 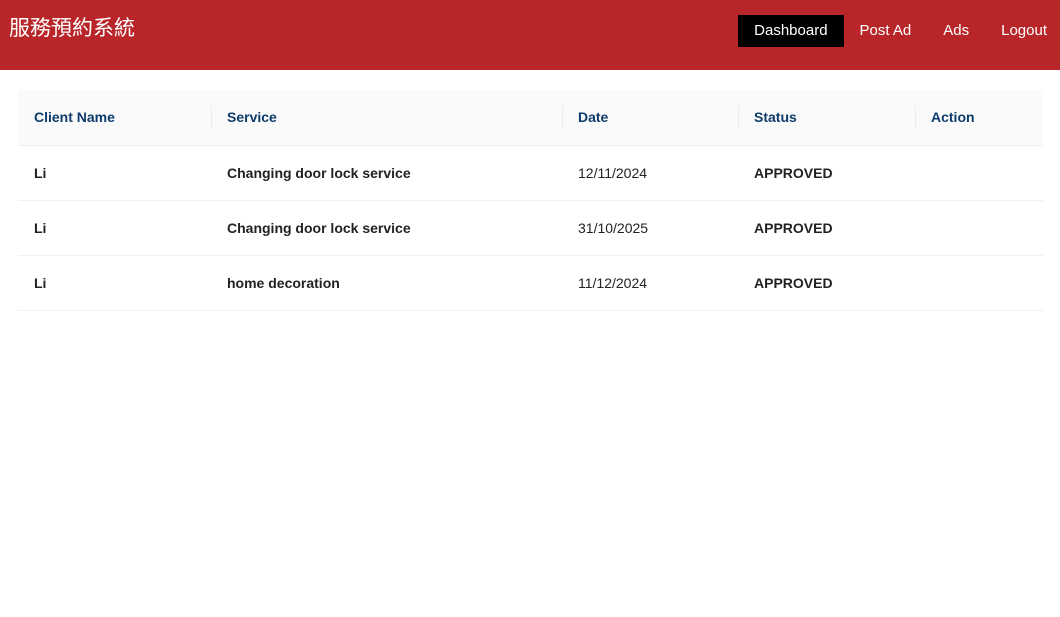 What do you see at coordinates (826, 118) in the screenshot?
I see `column-header-status: Status` at bounding box center [826, 118].